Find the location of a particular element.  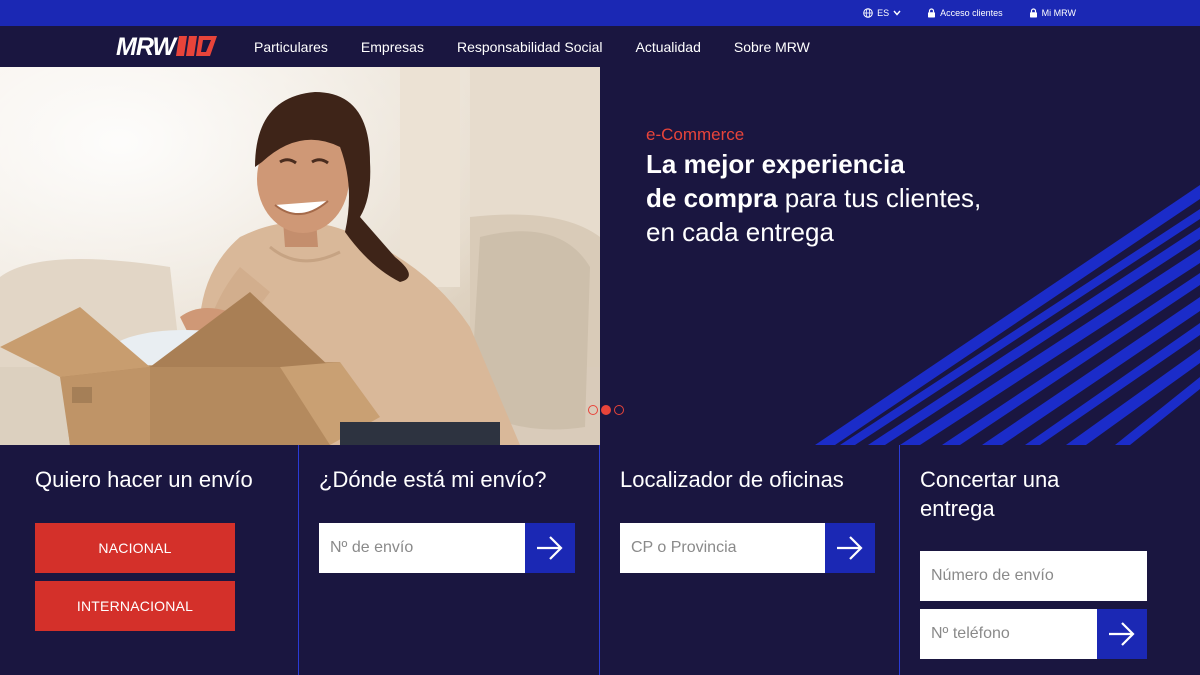

nav-item-responsabilidad-social: Responsabilidad Social is located at coordinates (530, 47).